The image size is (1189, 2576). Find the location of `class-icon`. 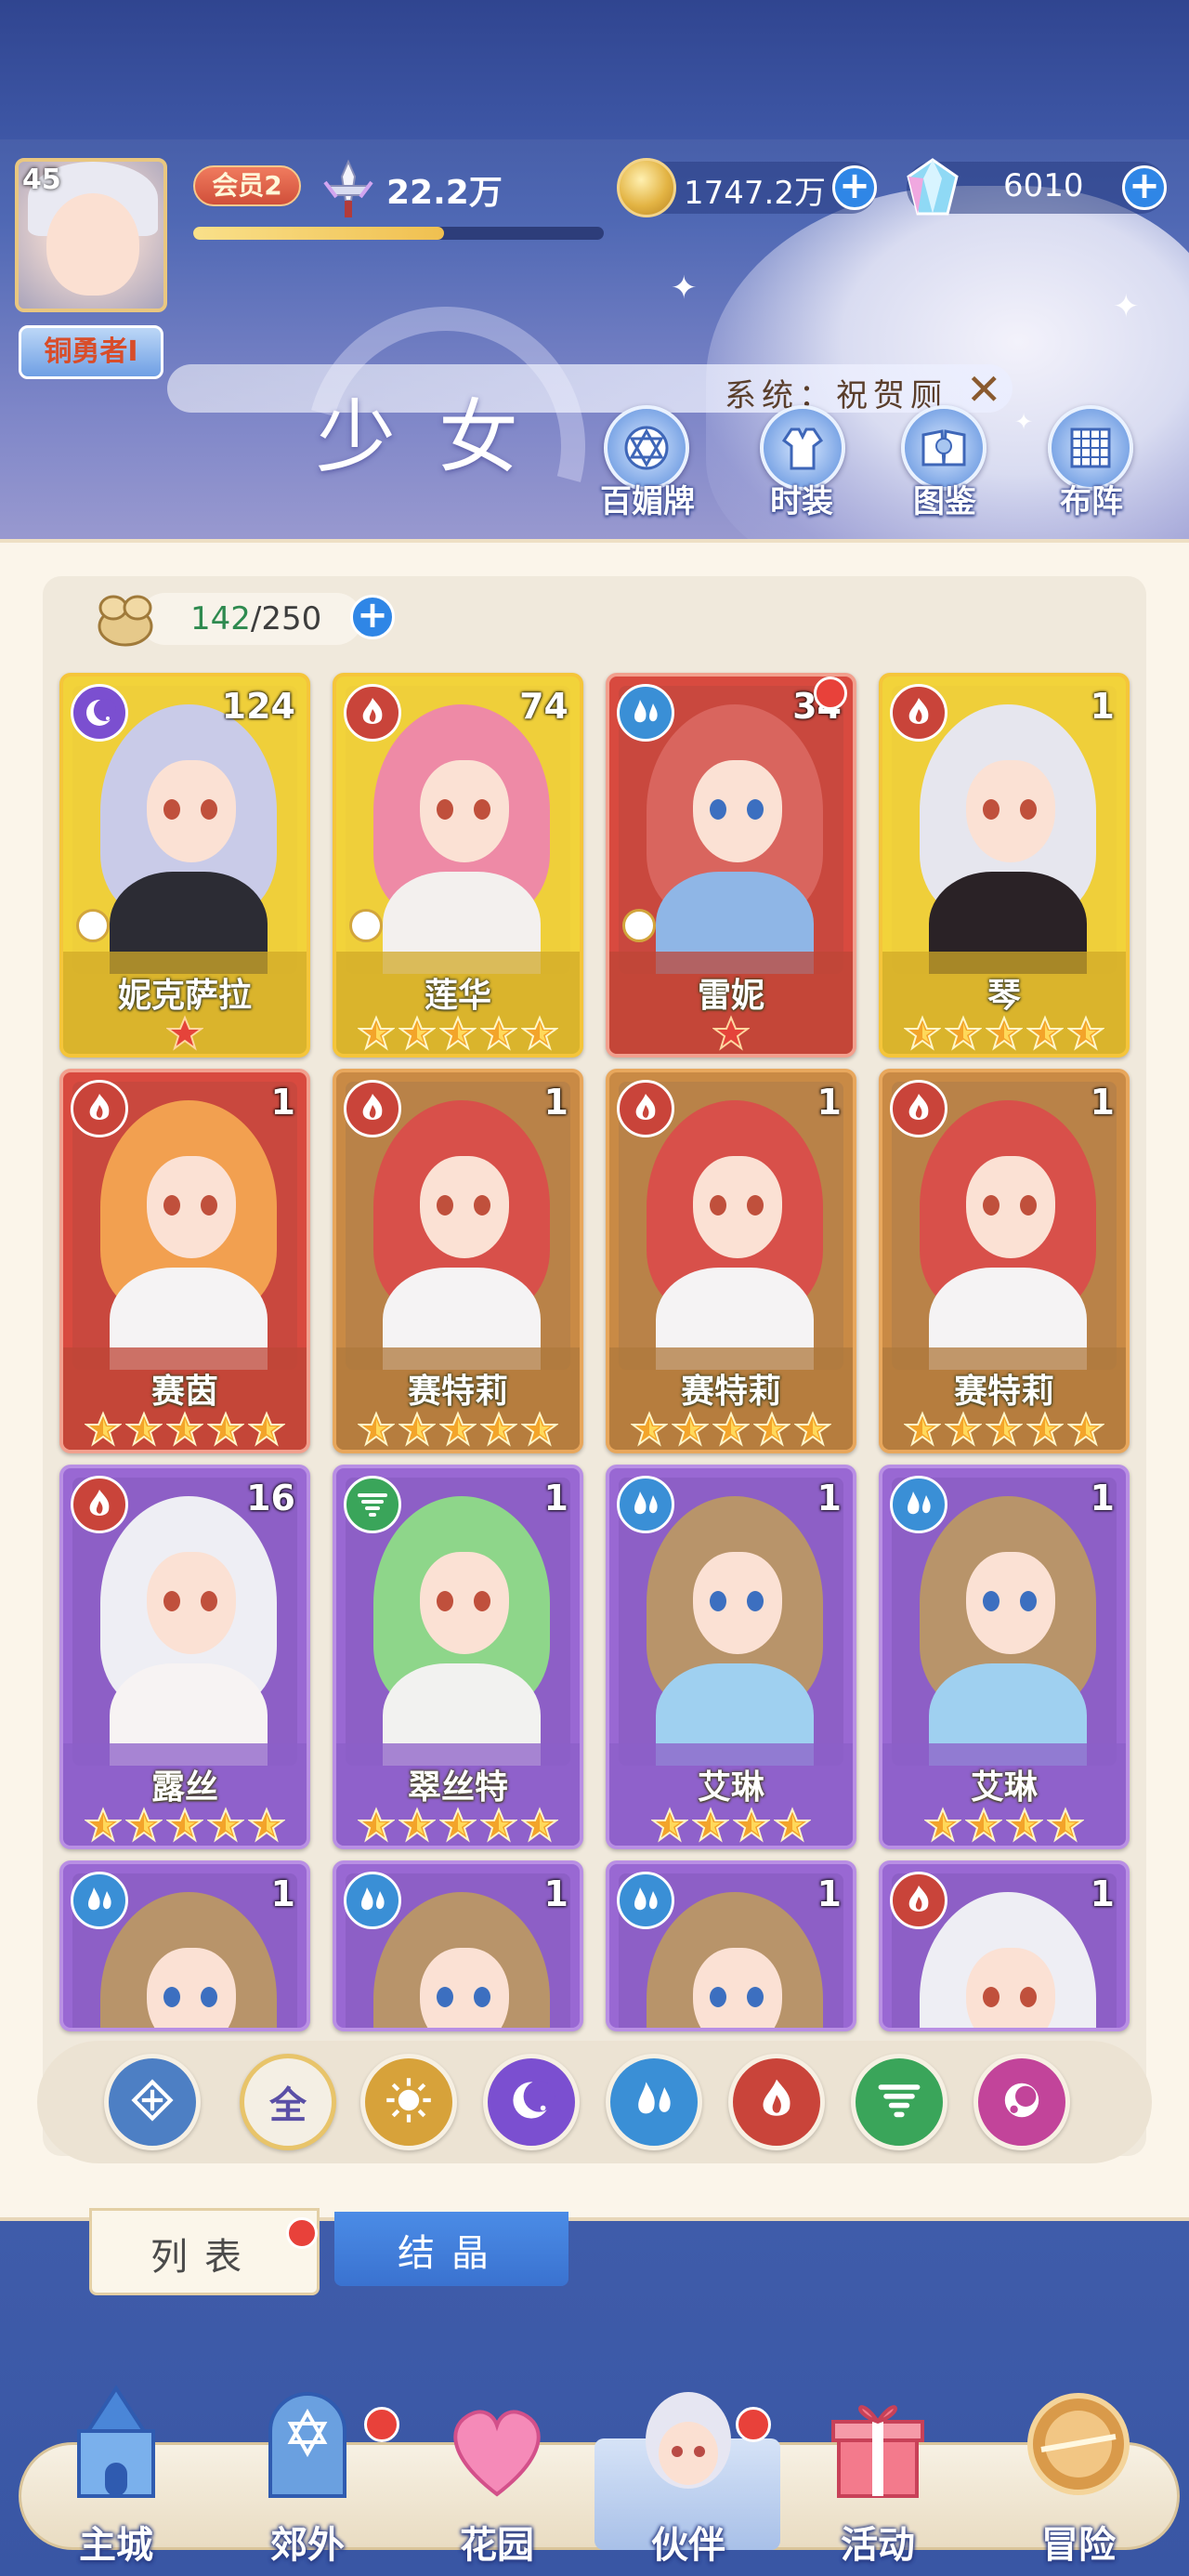

class-icon is located at coordinates (152, 2102).